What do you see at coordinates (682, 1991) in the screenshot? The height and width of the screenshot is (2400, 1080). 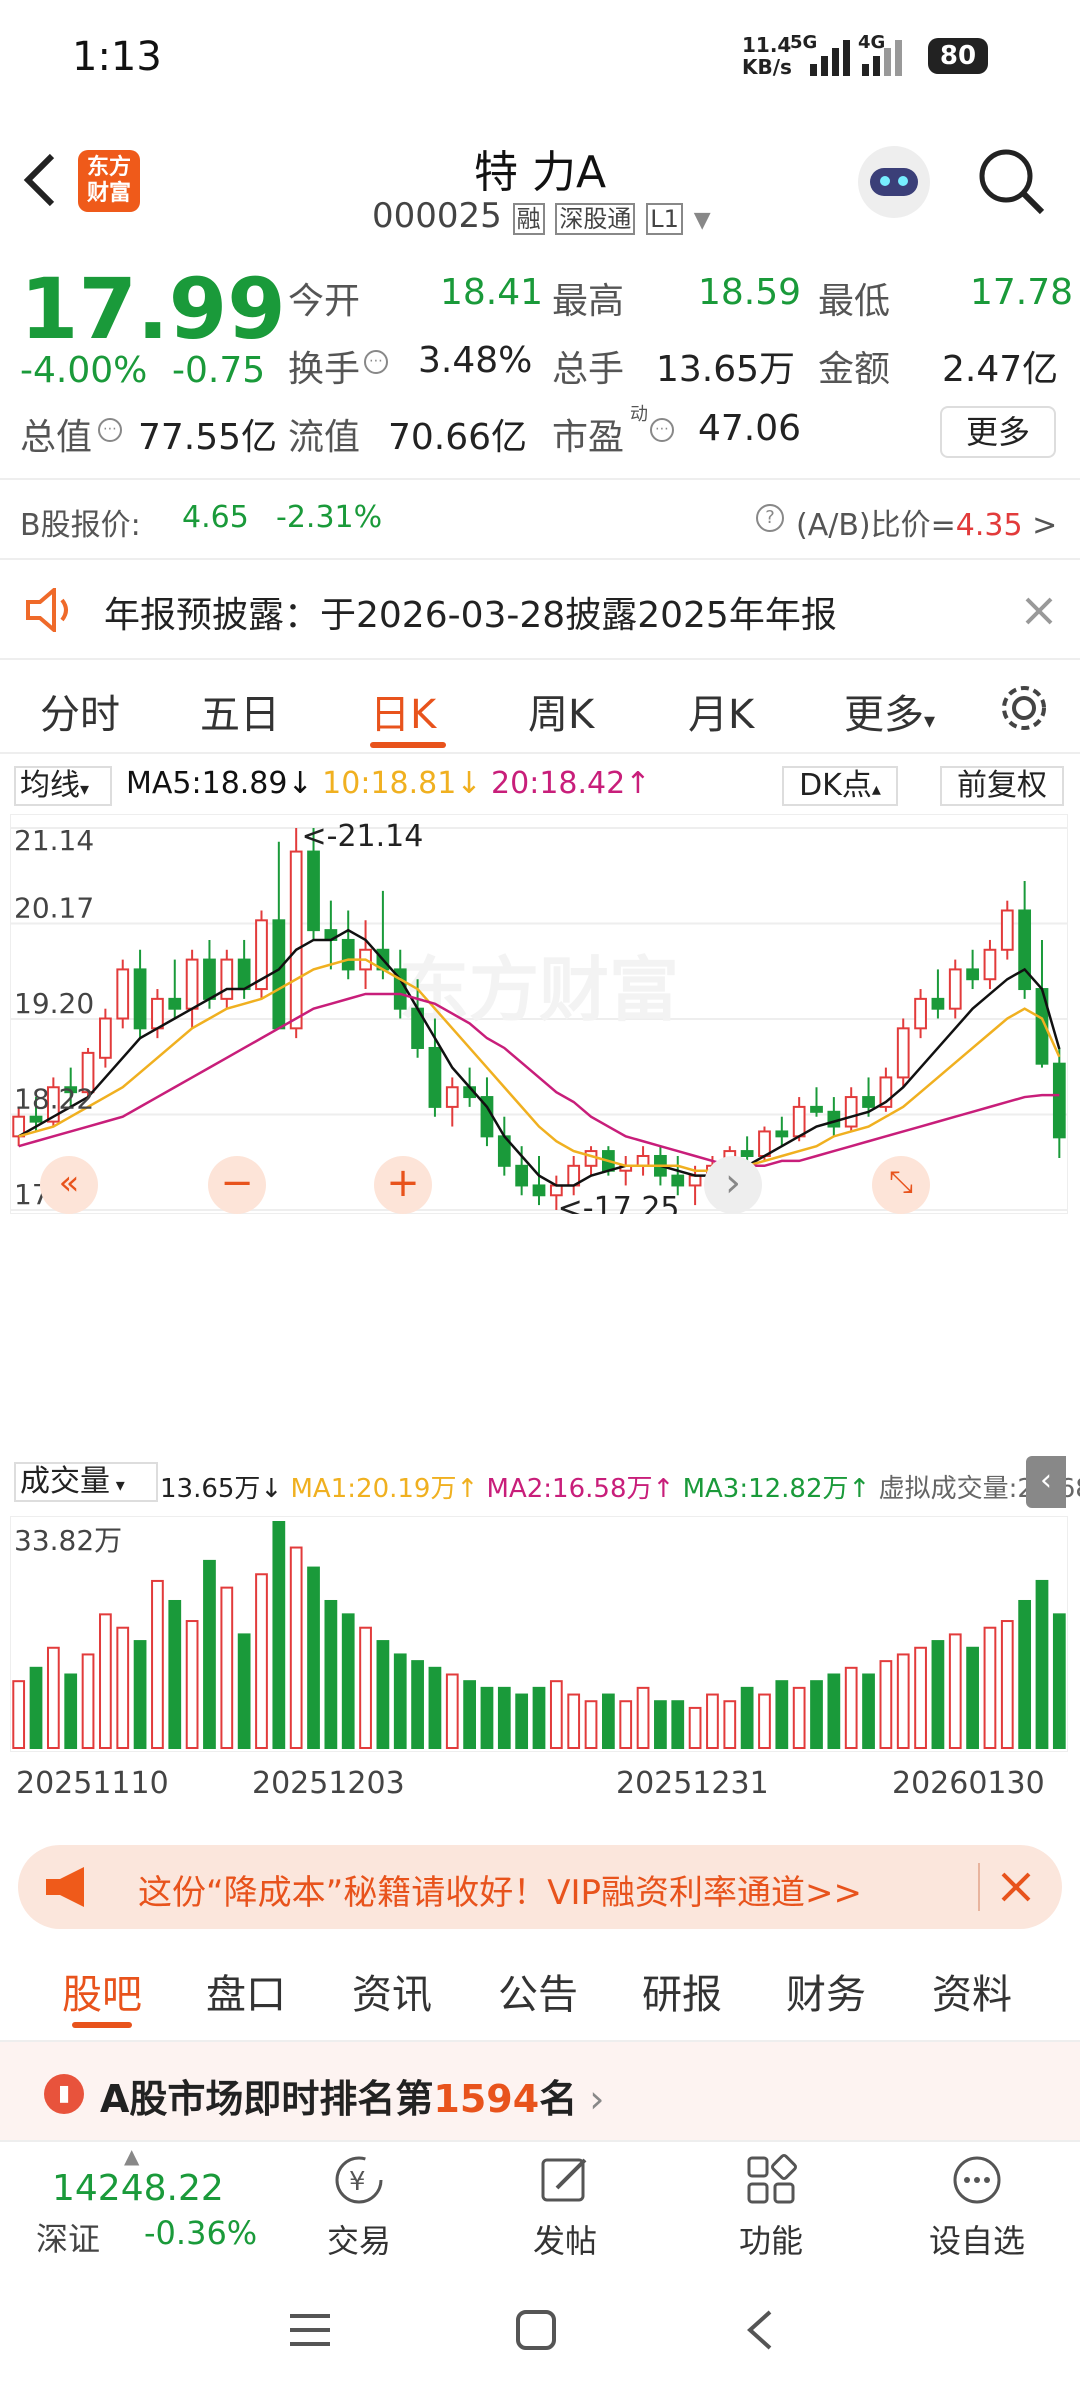 I see `tab-research: 研报` at bounding box center [682, 1991].